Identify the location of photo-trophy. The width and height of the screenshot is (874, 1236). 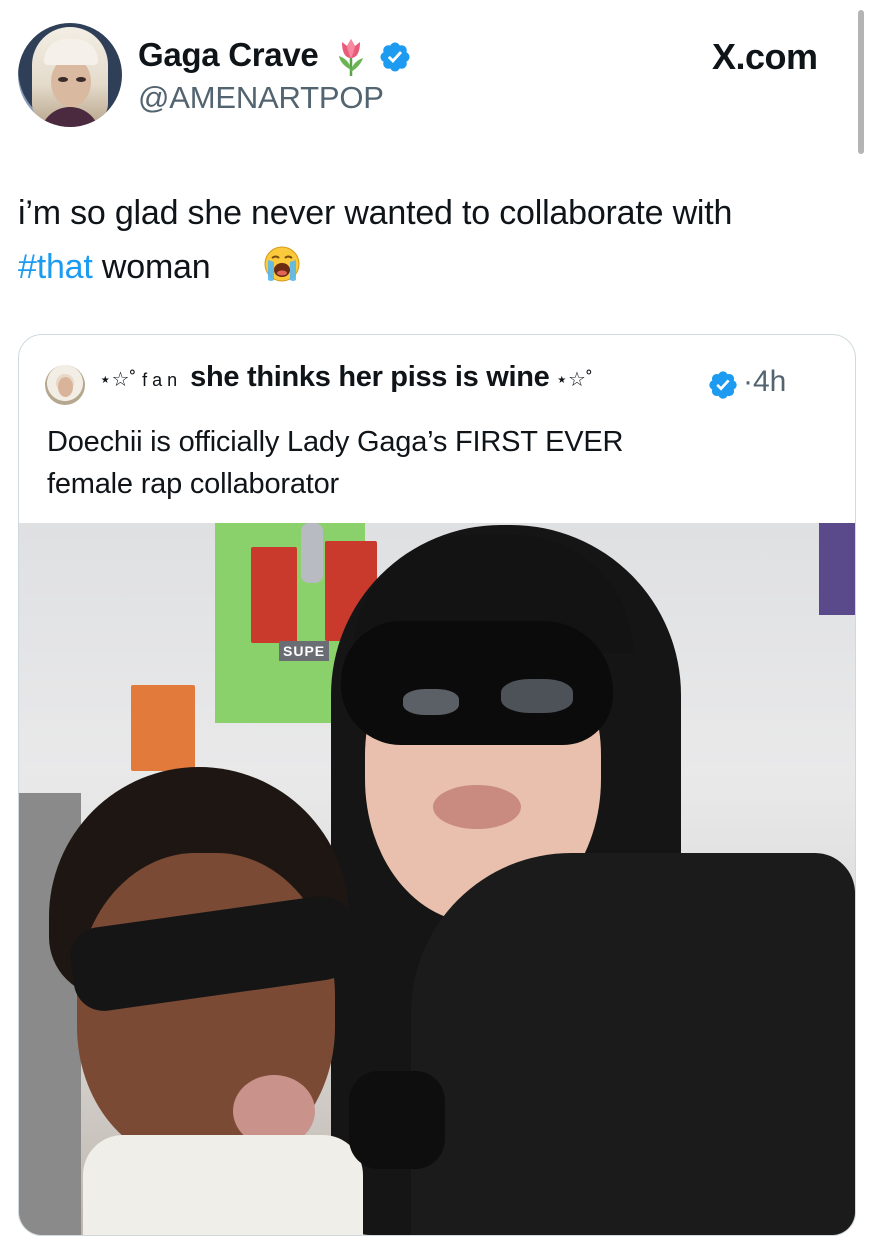
(312, 553).